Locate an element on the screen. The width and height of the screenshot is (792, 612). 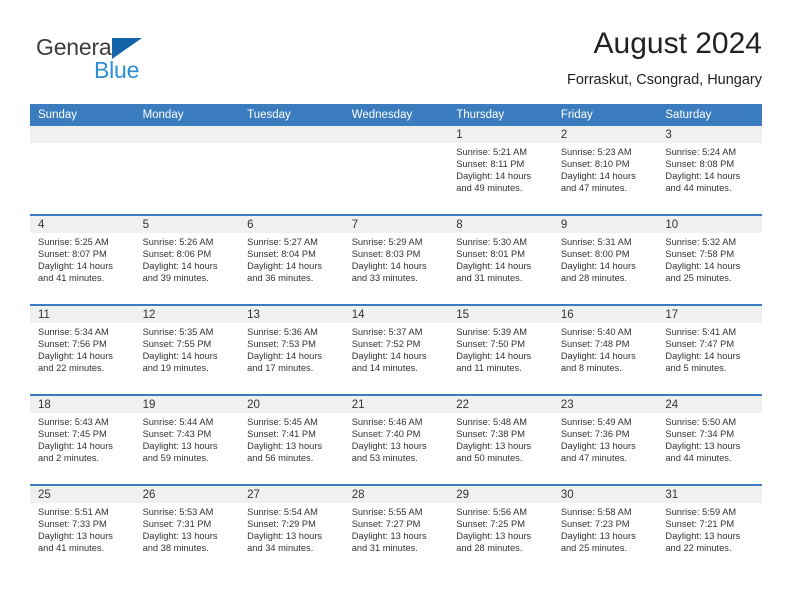
sunrise-time: Sunrise: 5:44 AM is located at coordinates (178, 422).